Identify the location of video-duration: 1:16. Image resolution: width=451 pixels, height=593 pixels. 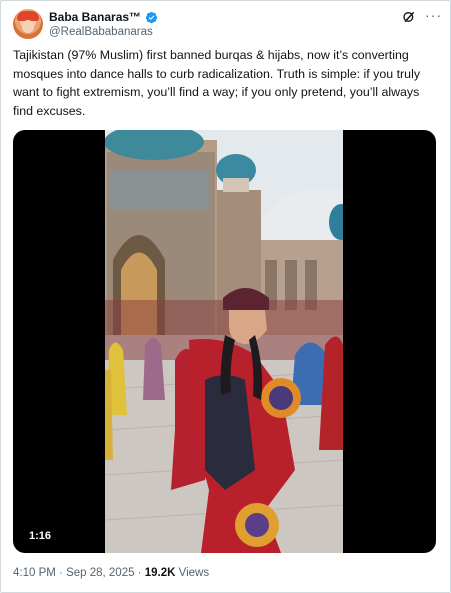
(40, 536).